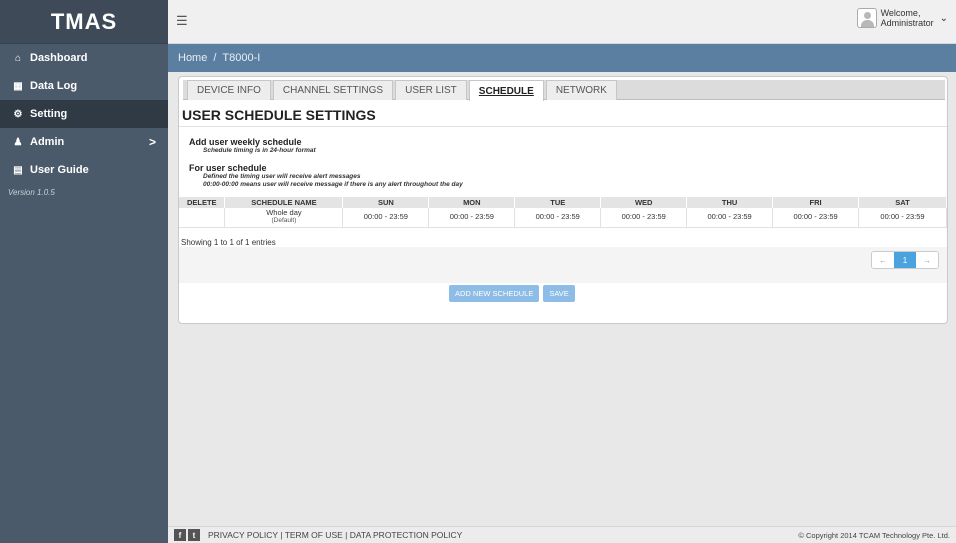 The image size is (956, 543). I want to click on breadcrumb-current: T8000-I, so click(241, 58).